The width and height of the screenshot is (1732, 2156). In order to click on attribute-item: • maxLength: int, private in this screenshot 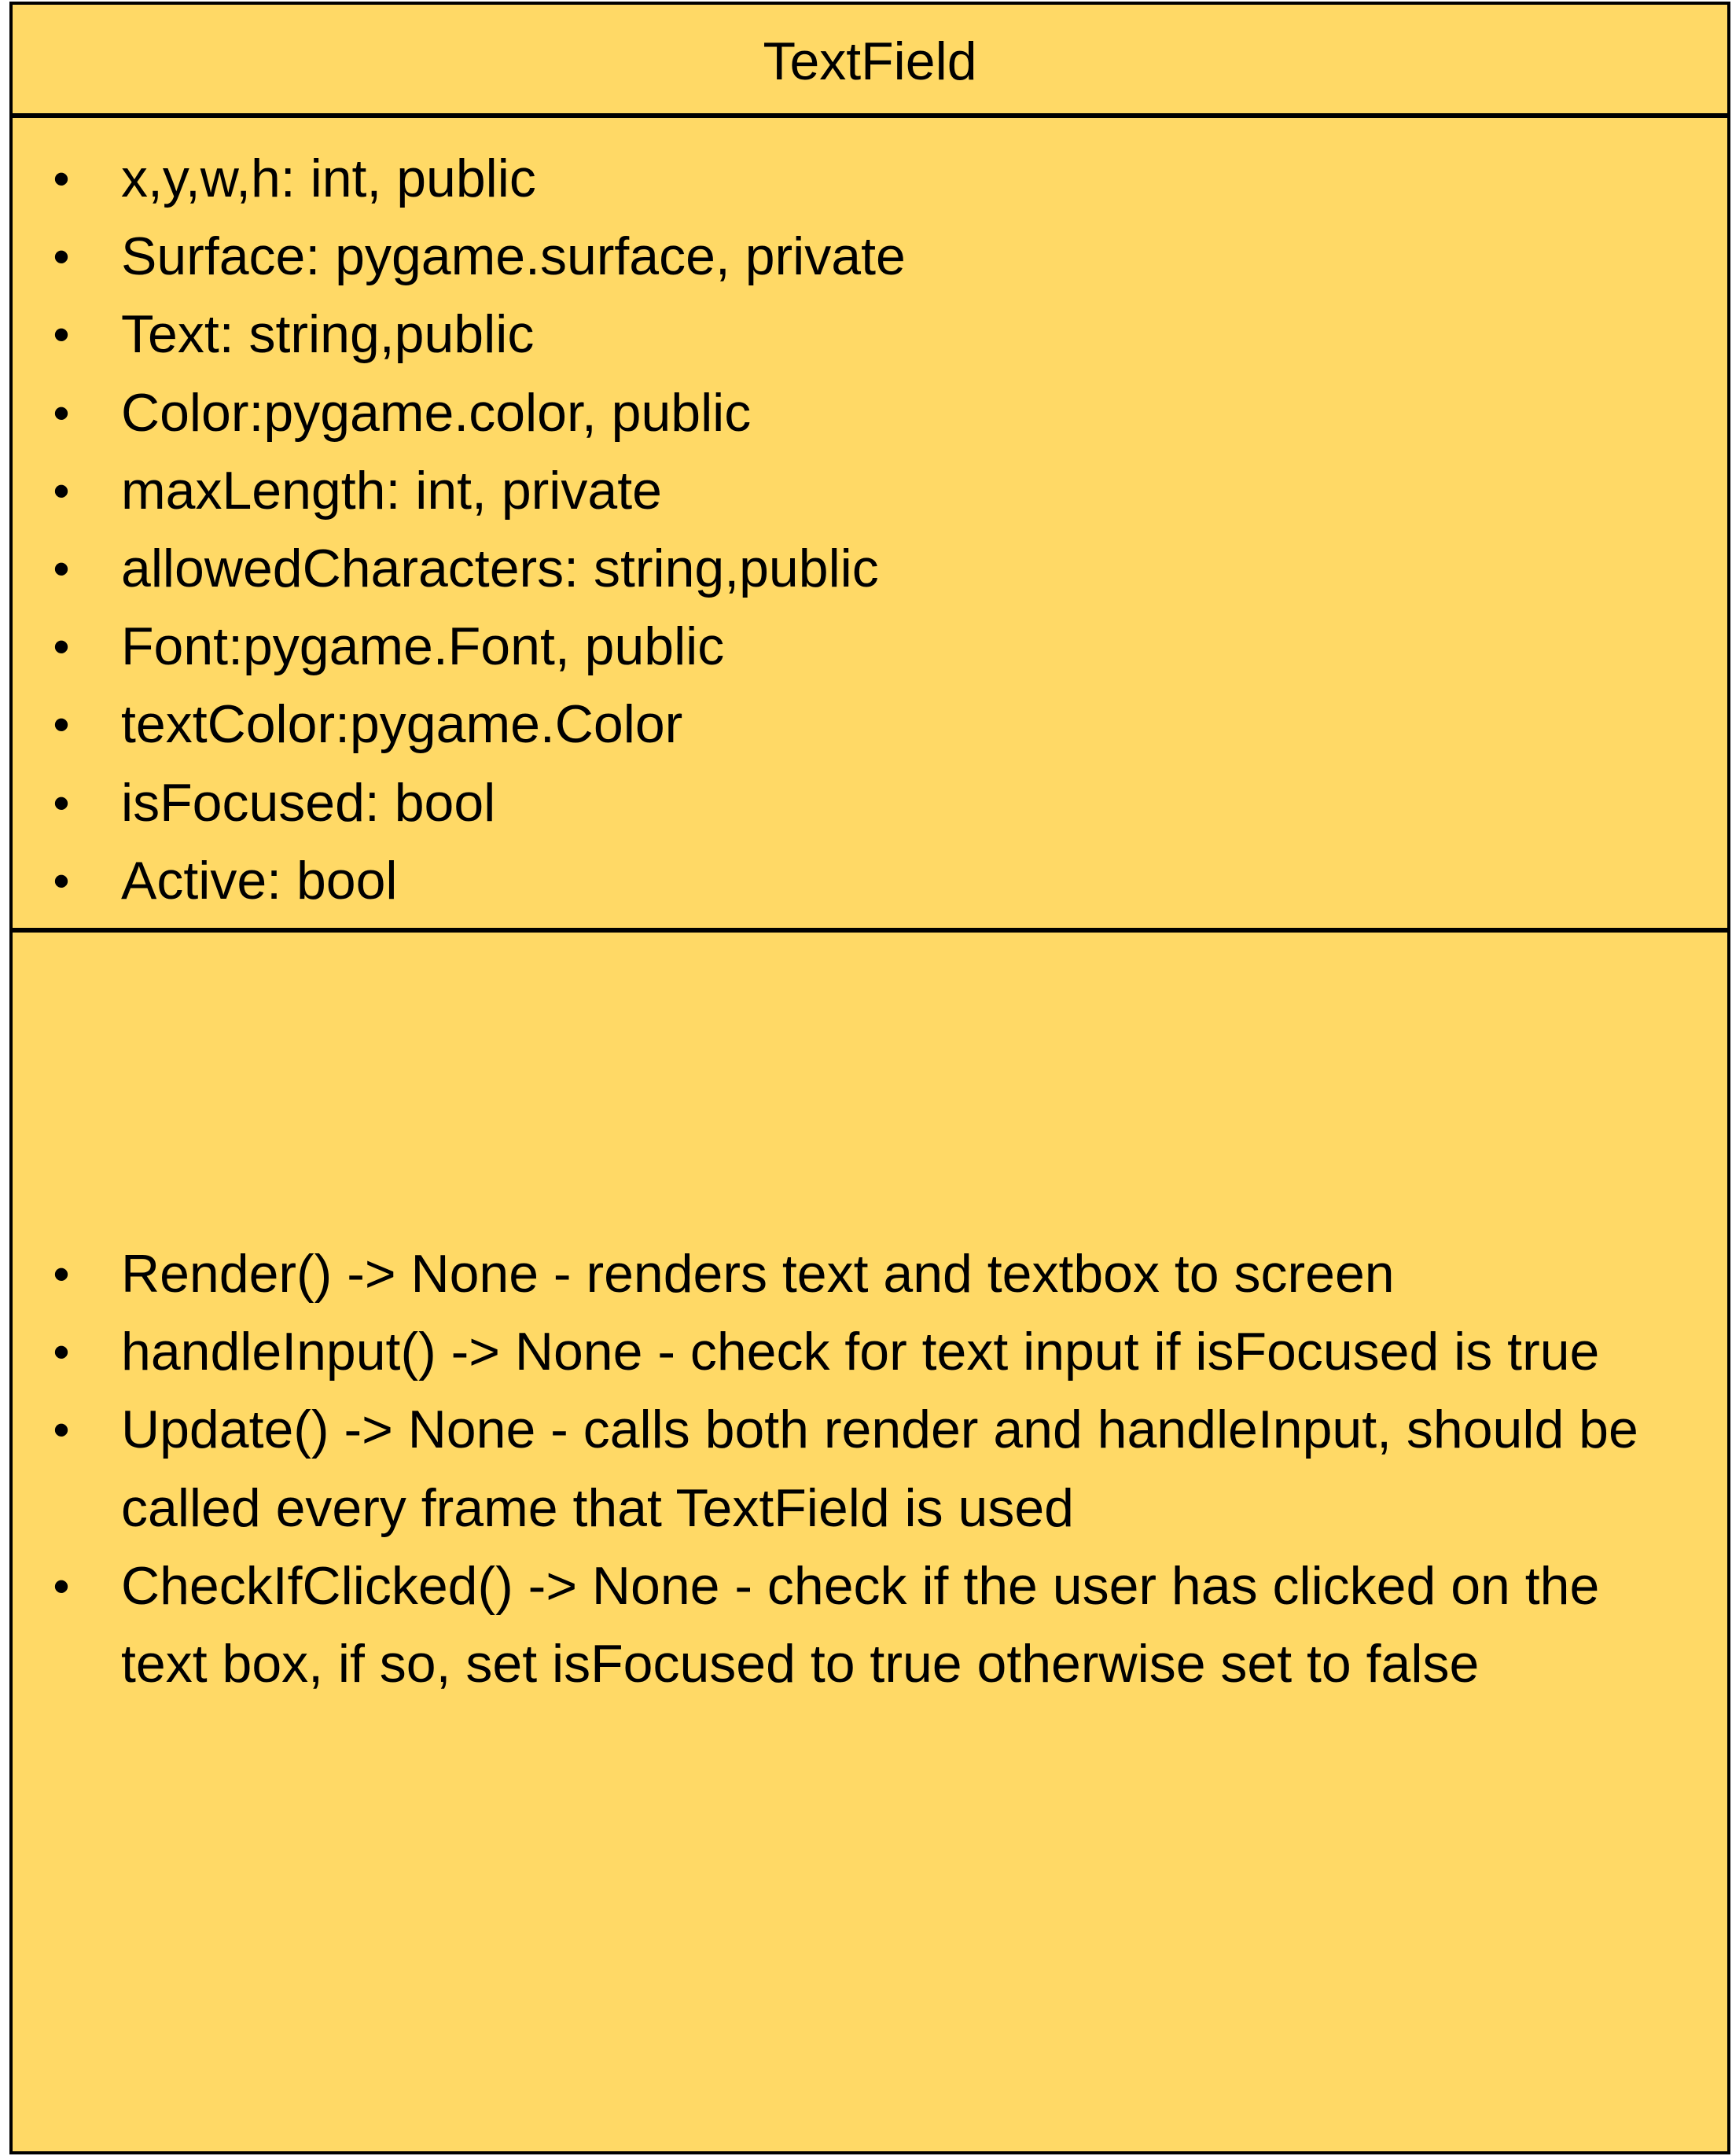, I will do `click(870, 491)`.